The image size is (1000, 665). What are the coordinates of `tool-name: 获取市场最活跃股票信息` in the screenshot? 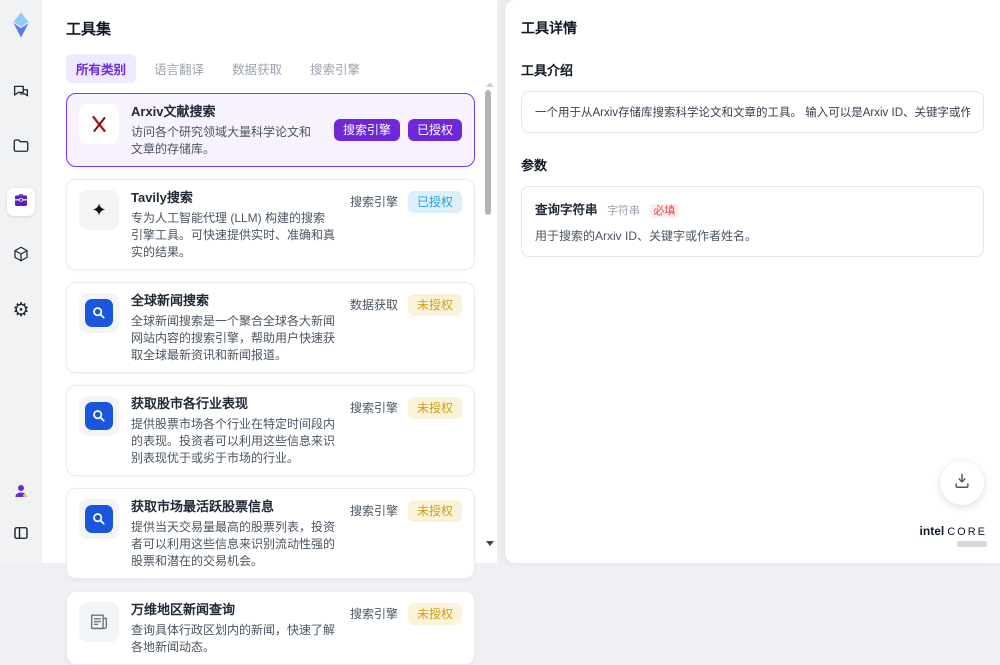 It's located at (233, 507).